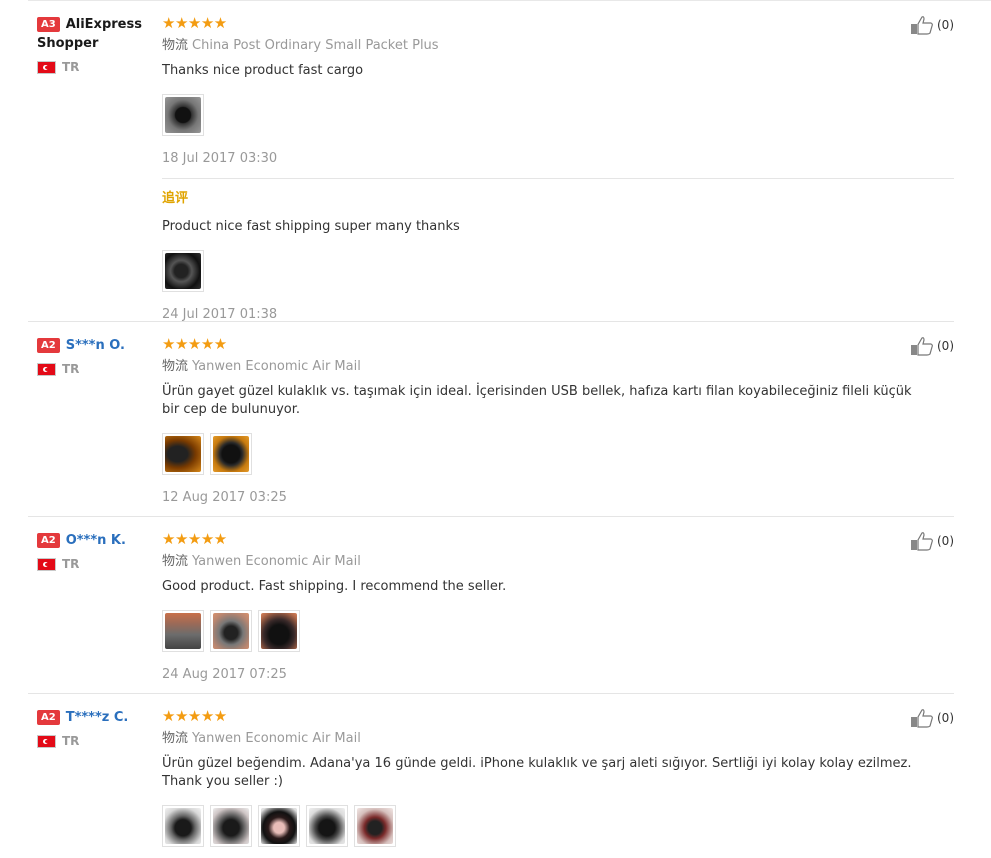  I want to click on reviewer-name-row: A3 AliExpress Shopper, so click(94, 34).